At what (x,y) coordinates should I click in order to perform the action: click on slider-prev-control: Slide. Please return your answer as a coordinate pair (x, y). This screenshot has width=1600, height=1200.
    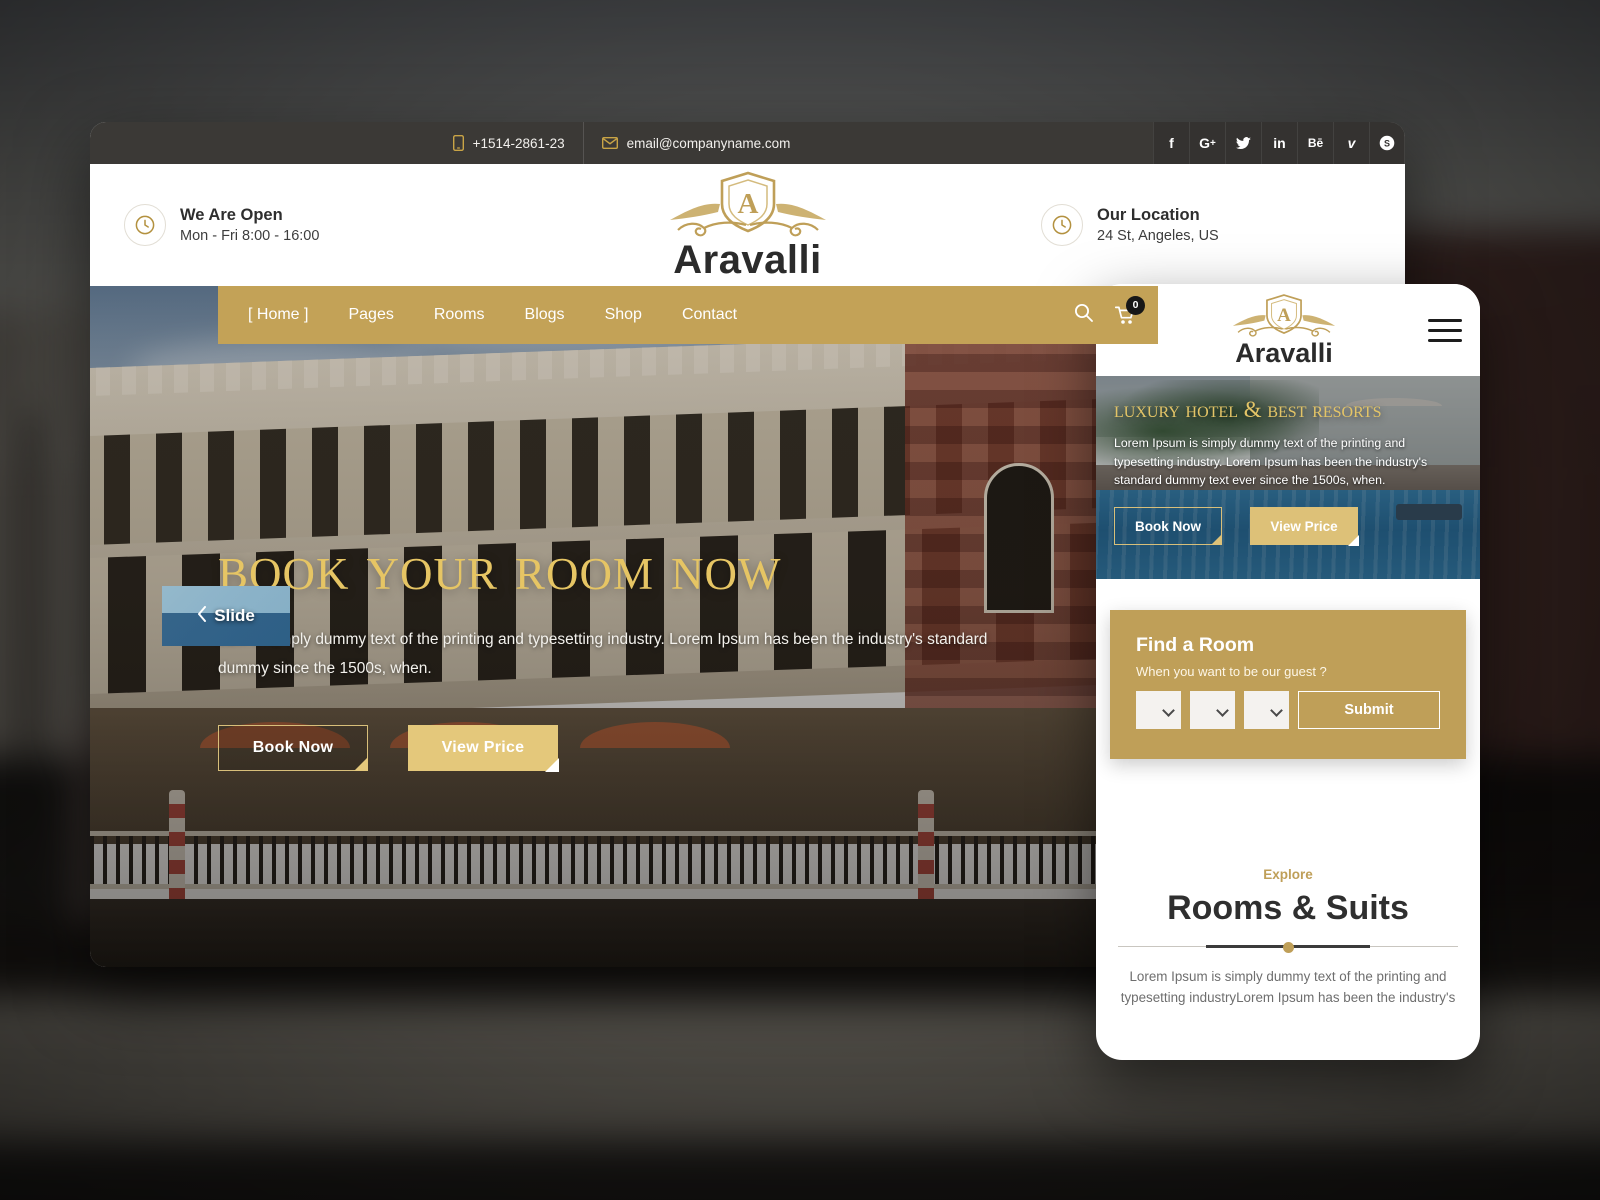
    Looking at the image, I should click on (226, 616).